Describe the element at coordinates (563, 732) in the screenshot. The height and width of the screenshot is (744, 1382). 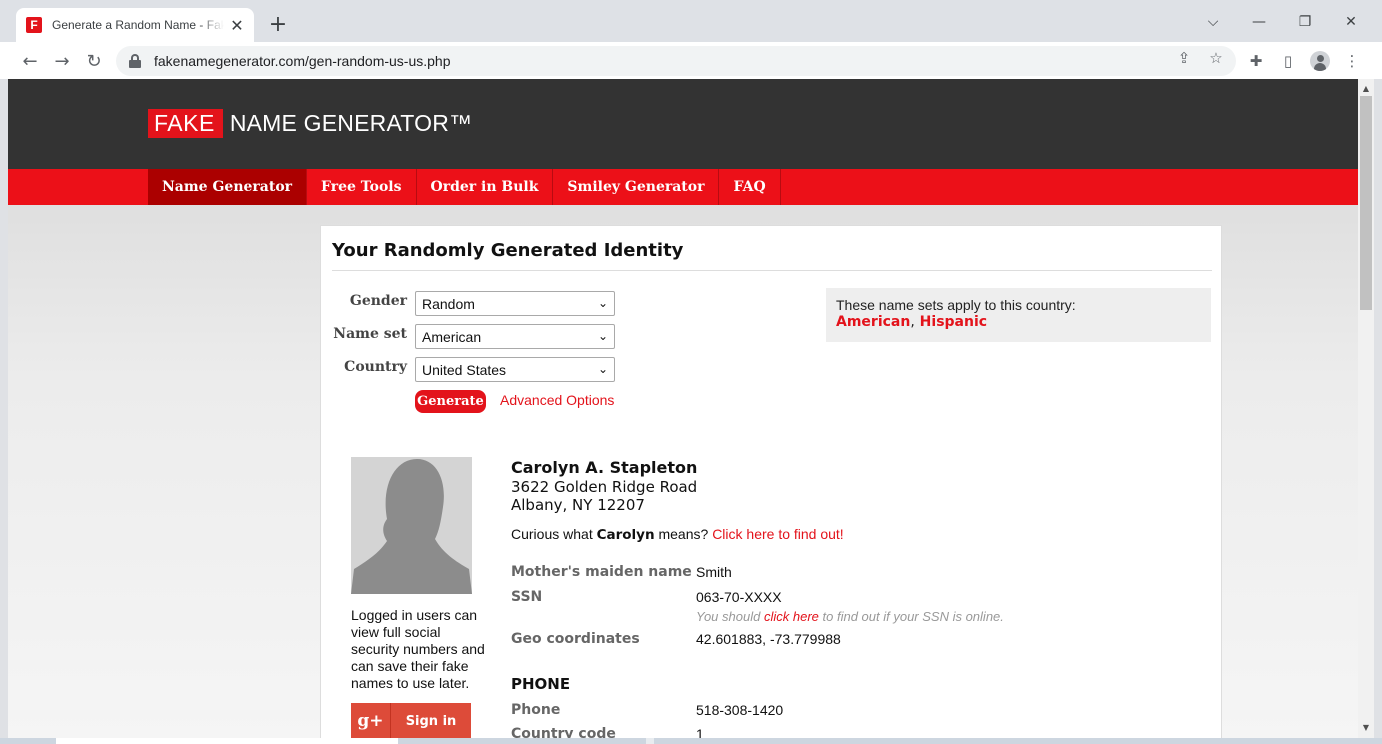
I see `country-code-label: Country code` at that location.